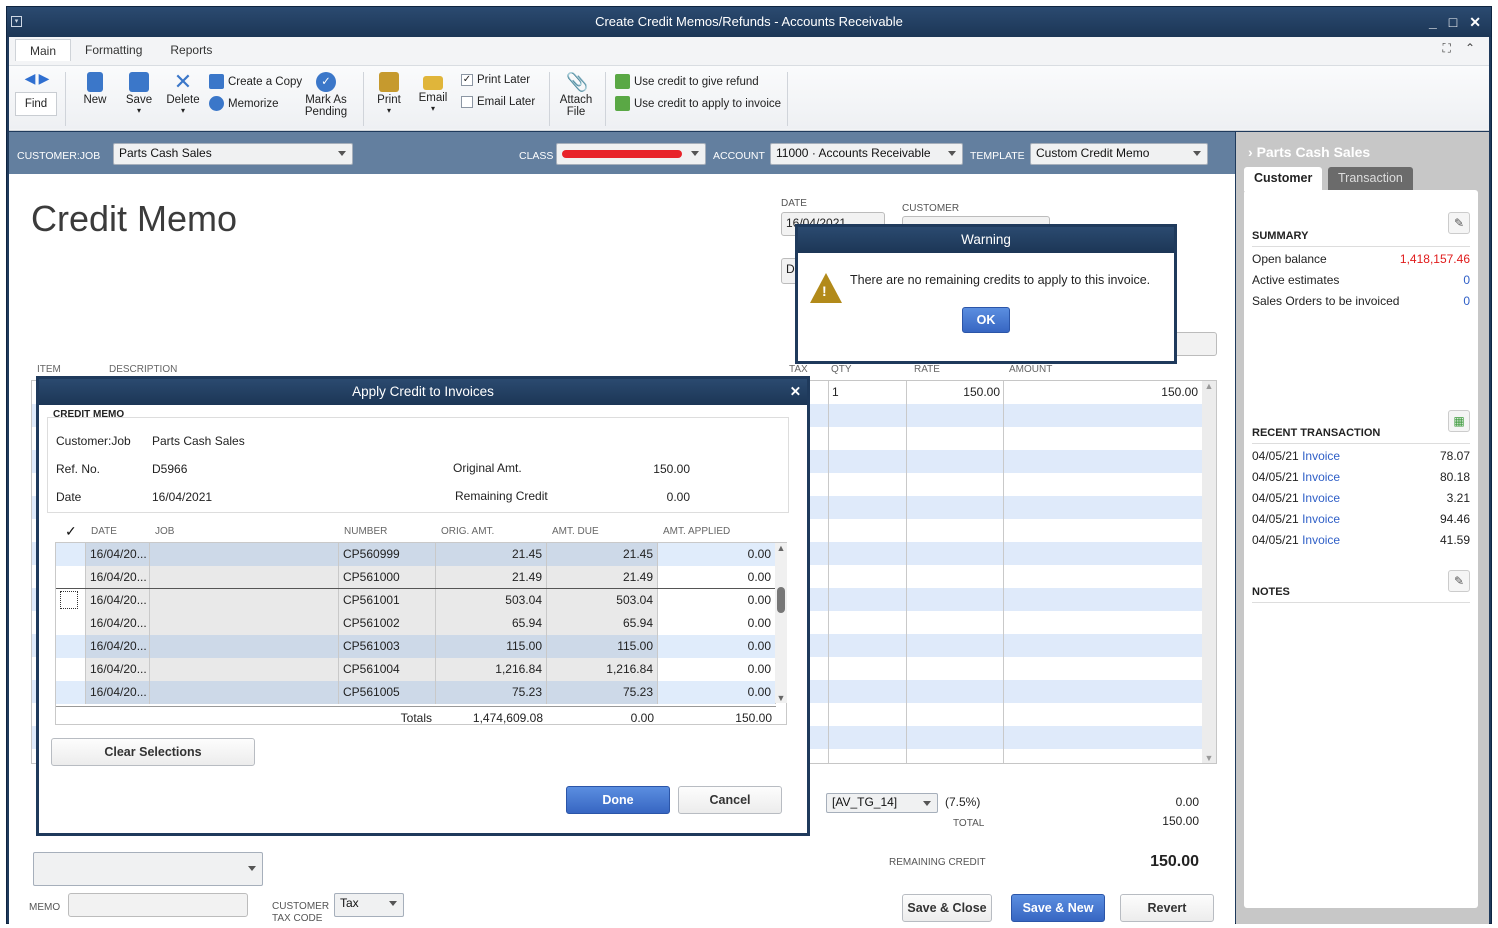 Image resolution: width=1498 pixels, height=928 pixels. Describe the element at coordinates (387, 577) in the screenshot. I see `apply-cell-number: CP561000` at that location.